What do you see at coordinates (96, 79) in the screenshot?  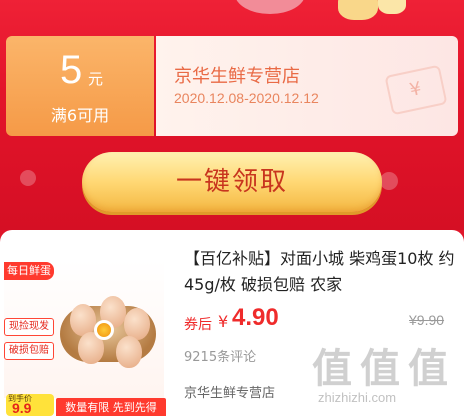 I see `coupon-unit: 元` at bounding box center [96, 79].